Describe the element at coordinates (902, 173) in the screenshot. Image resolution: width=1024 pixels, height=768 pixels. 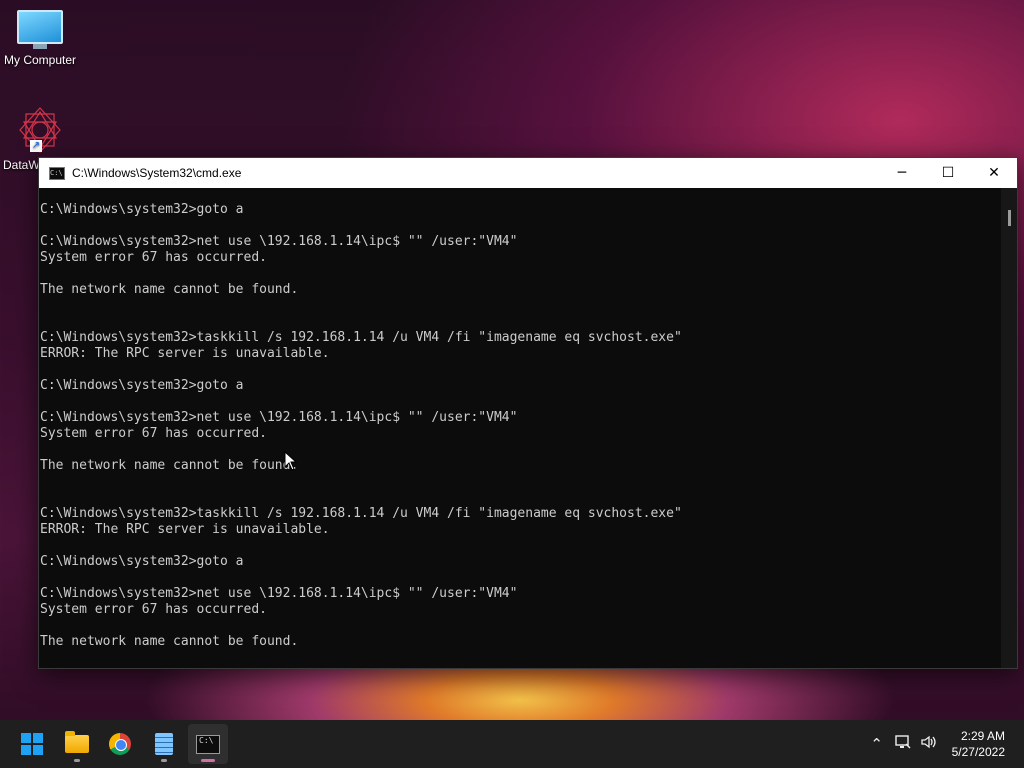
I see `minimize-button: ─` at that location.